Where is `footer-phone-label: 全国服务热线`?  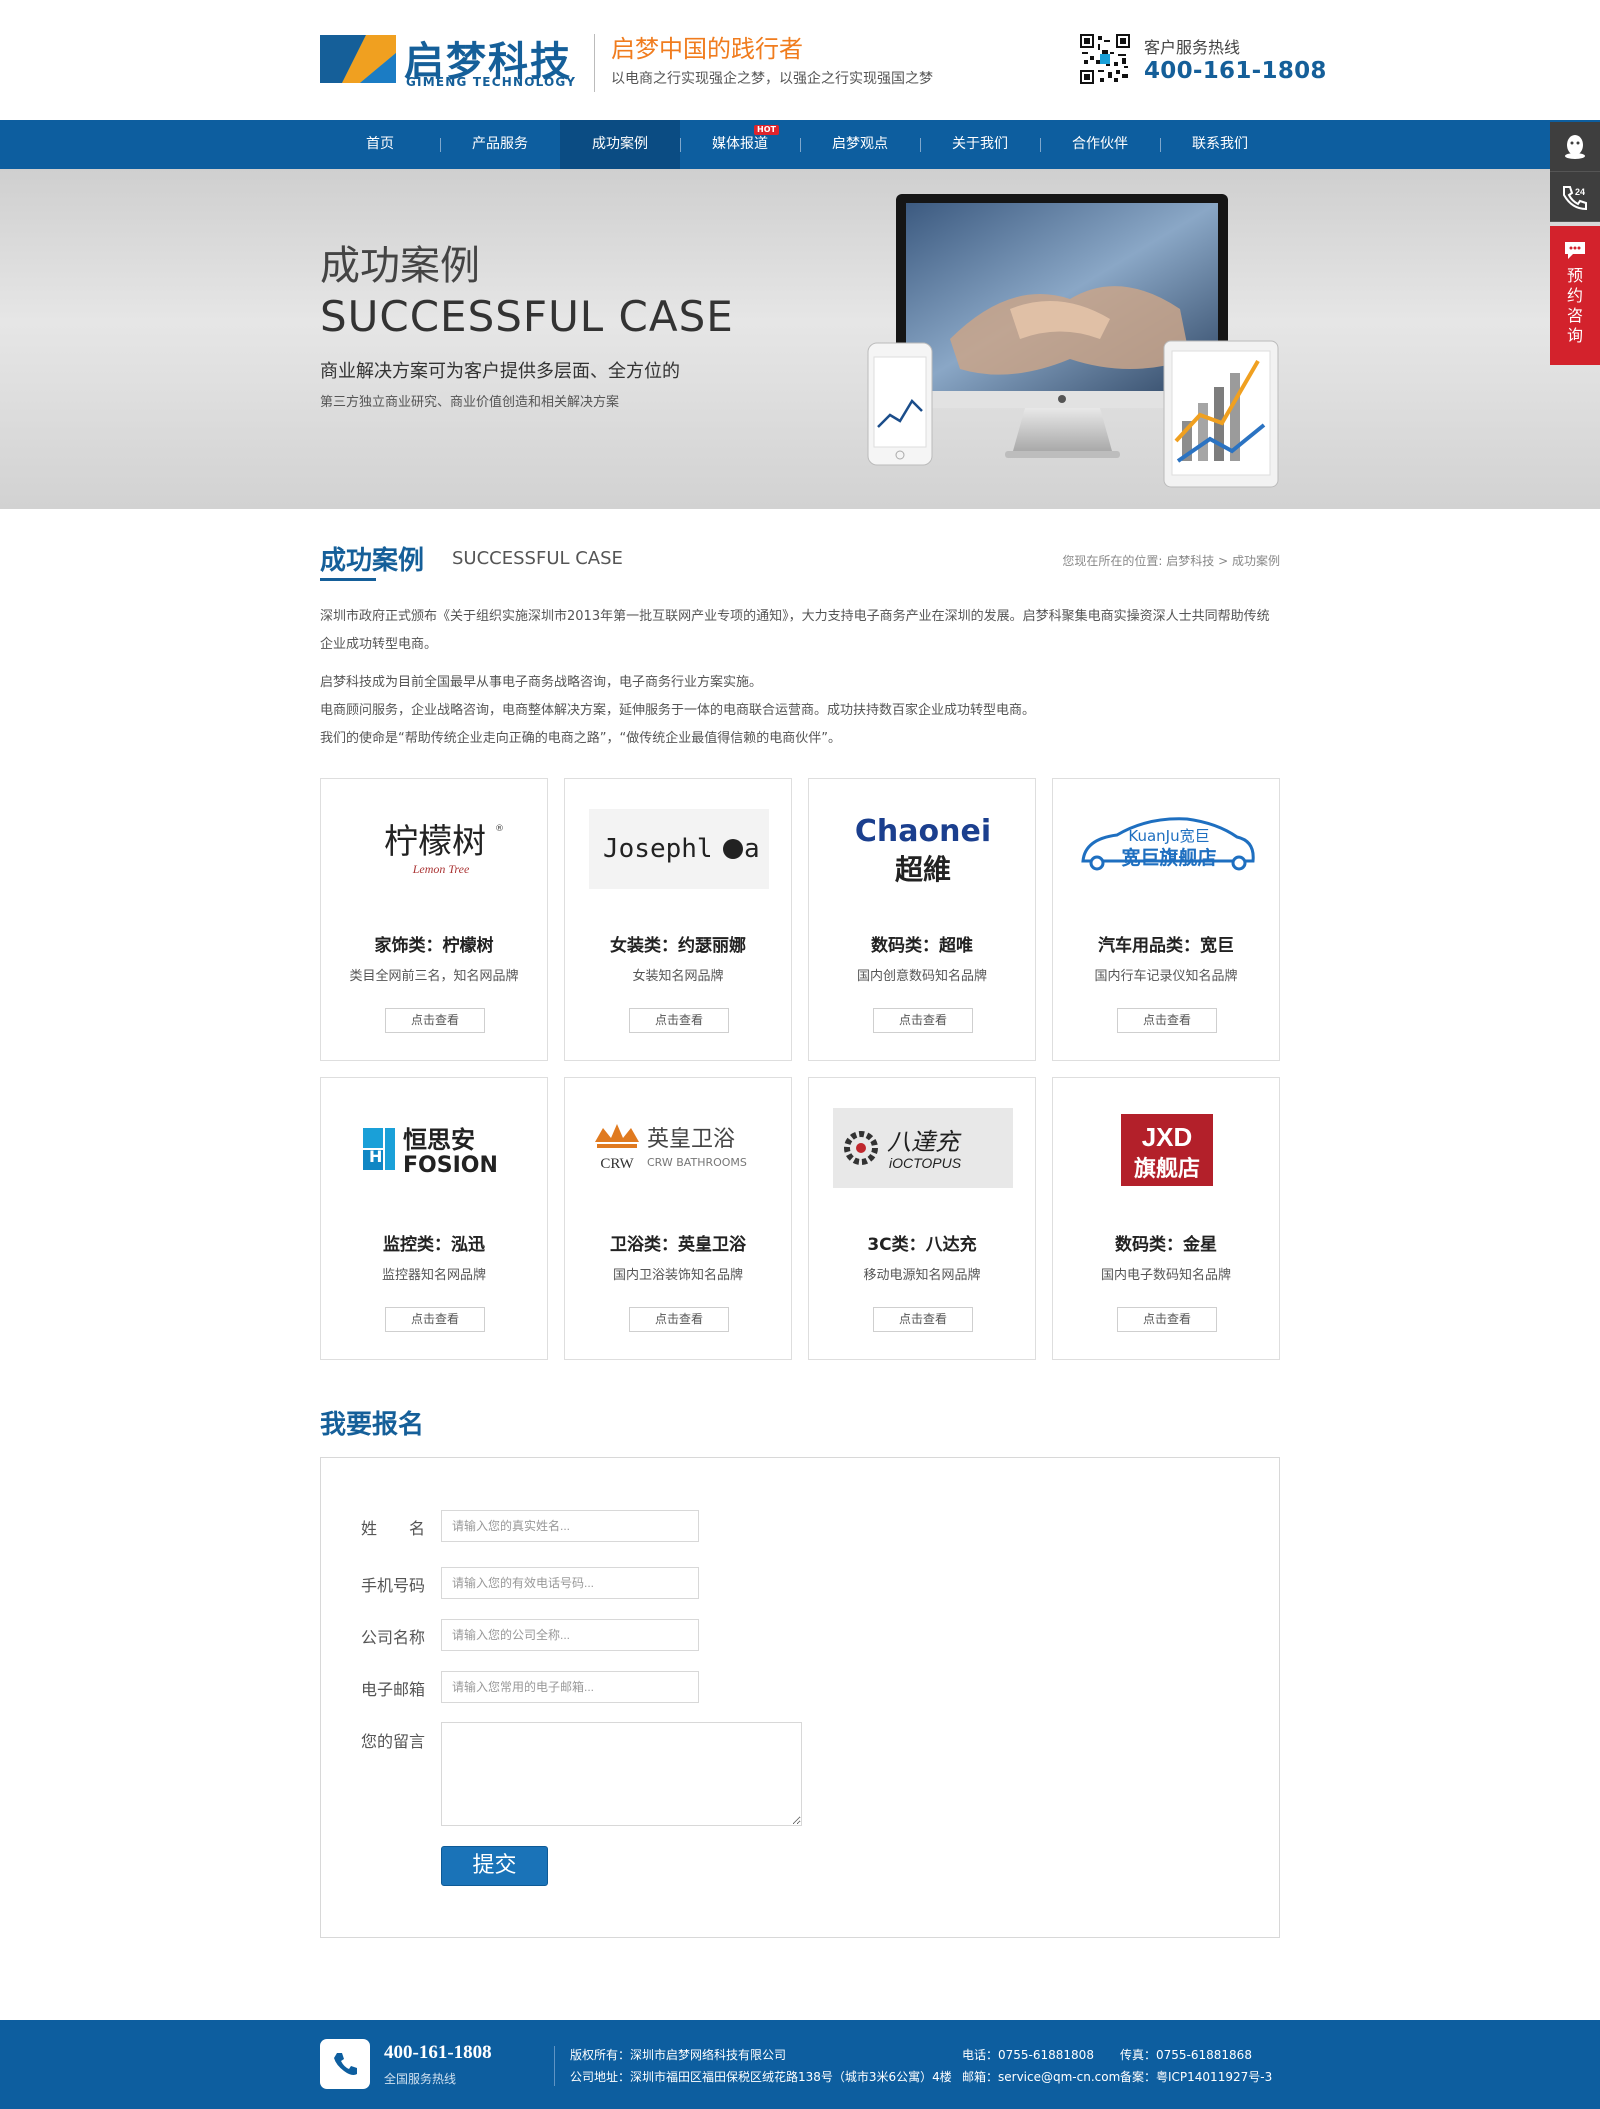
footer-phone-label: 全国服务热线 is located at coordinates (420, 2079).